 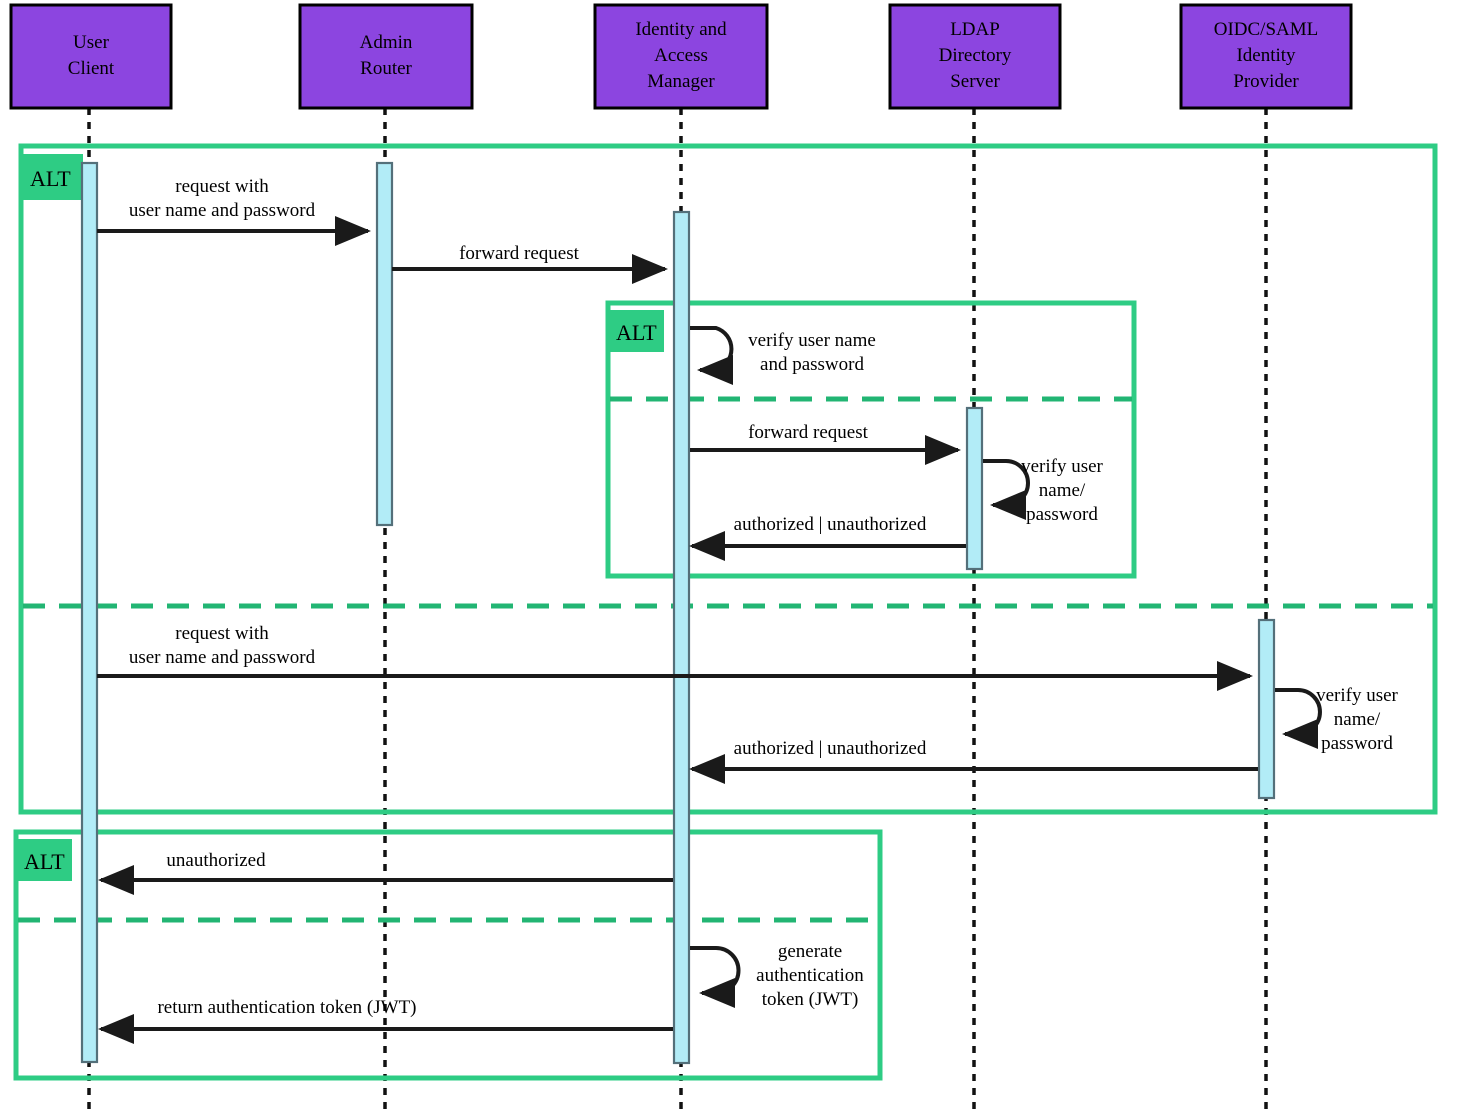 I want to click on message-m3-label-line-1: verify user name, so click(x=812, y=340).